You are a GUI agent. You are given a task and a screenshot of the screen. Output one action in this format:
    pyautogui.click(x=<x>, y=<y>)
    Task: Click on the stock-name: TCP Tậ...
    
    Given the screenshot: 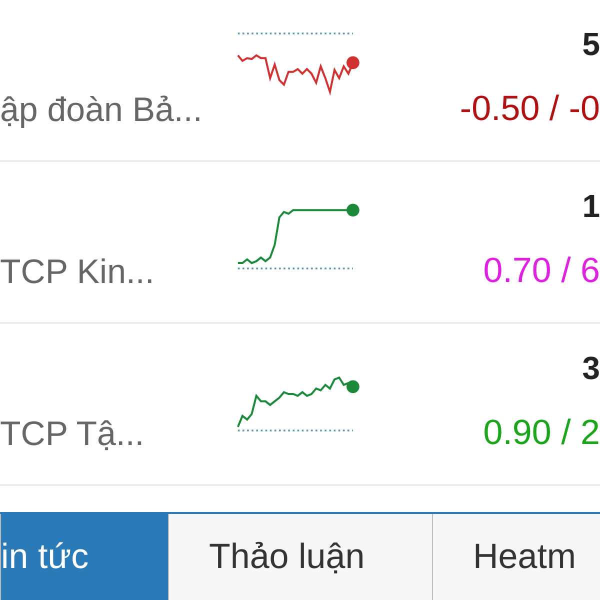 What is the action you would take?
    pyautogui.click(x=73, y=434)
    